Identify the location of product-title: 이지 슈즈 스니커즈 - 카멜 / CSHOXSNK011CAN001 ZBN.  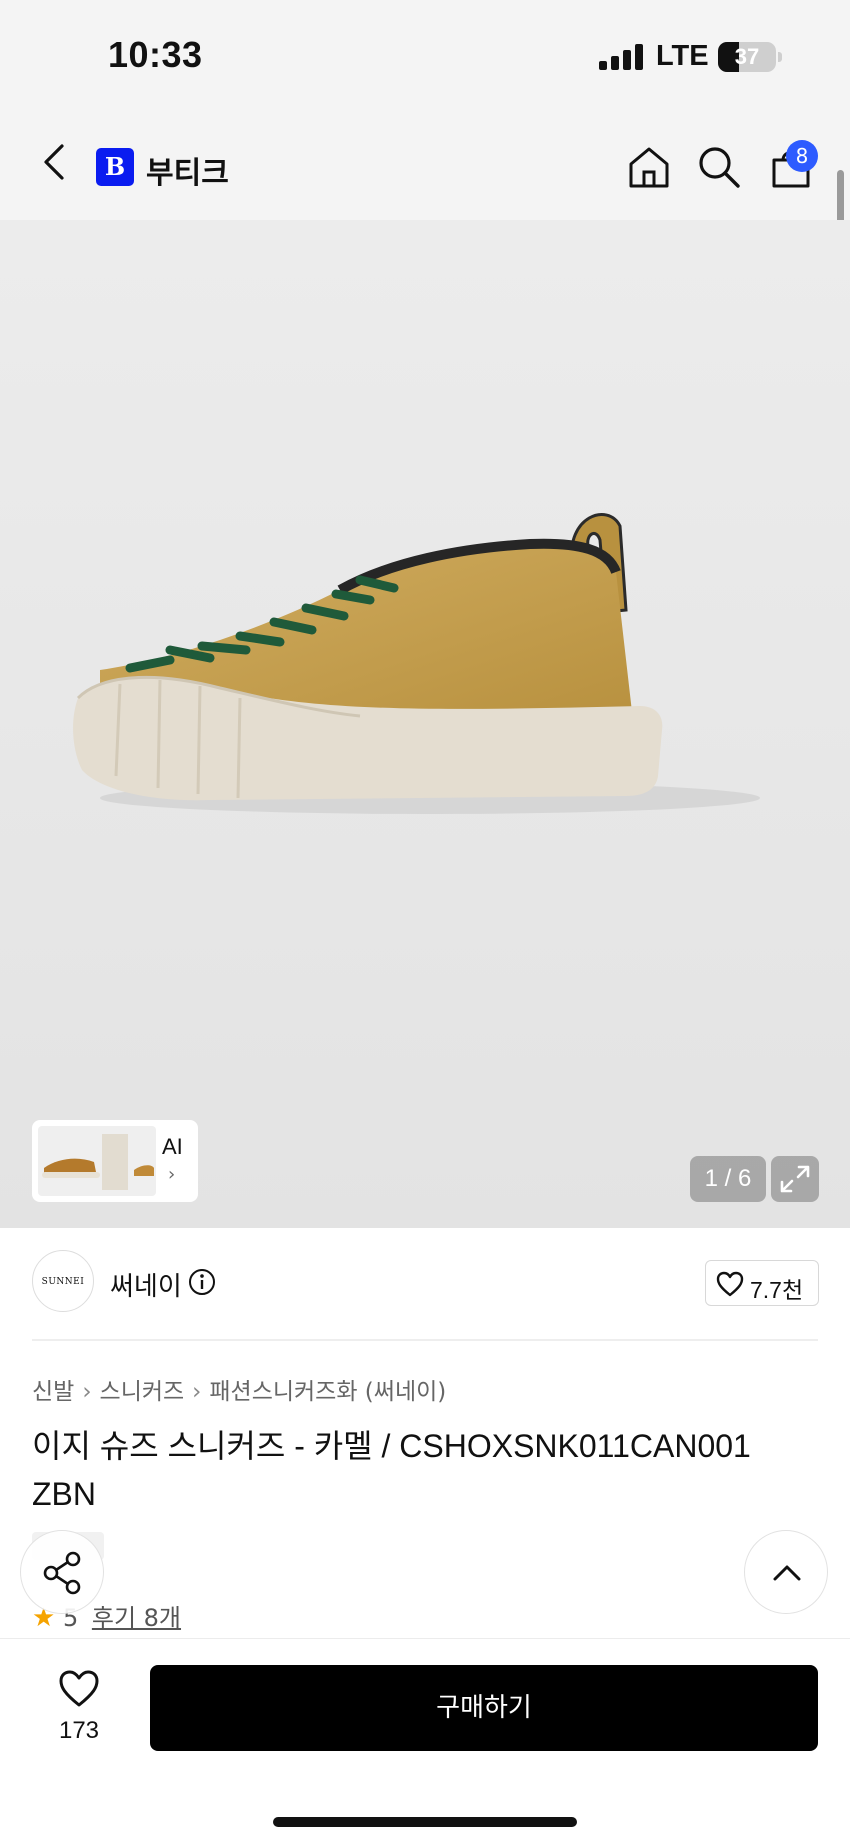
(391, 1470).